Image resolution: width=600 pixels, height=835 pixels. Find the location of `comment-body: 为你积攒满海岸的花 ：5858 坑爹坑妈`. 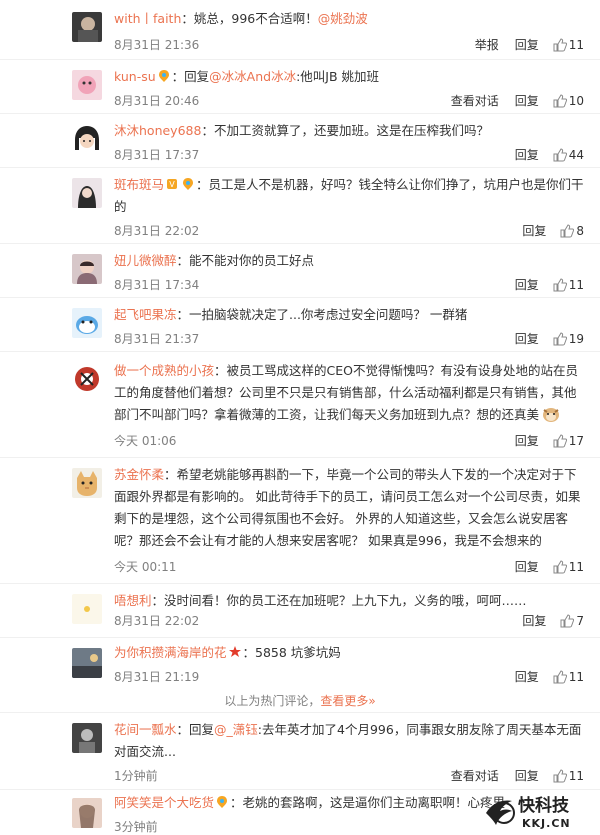

comment-body: 为你积攒满海岸的花 ：5858 坑爹坑妈 is located at coordinates (350, 653).